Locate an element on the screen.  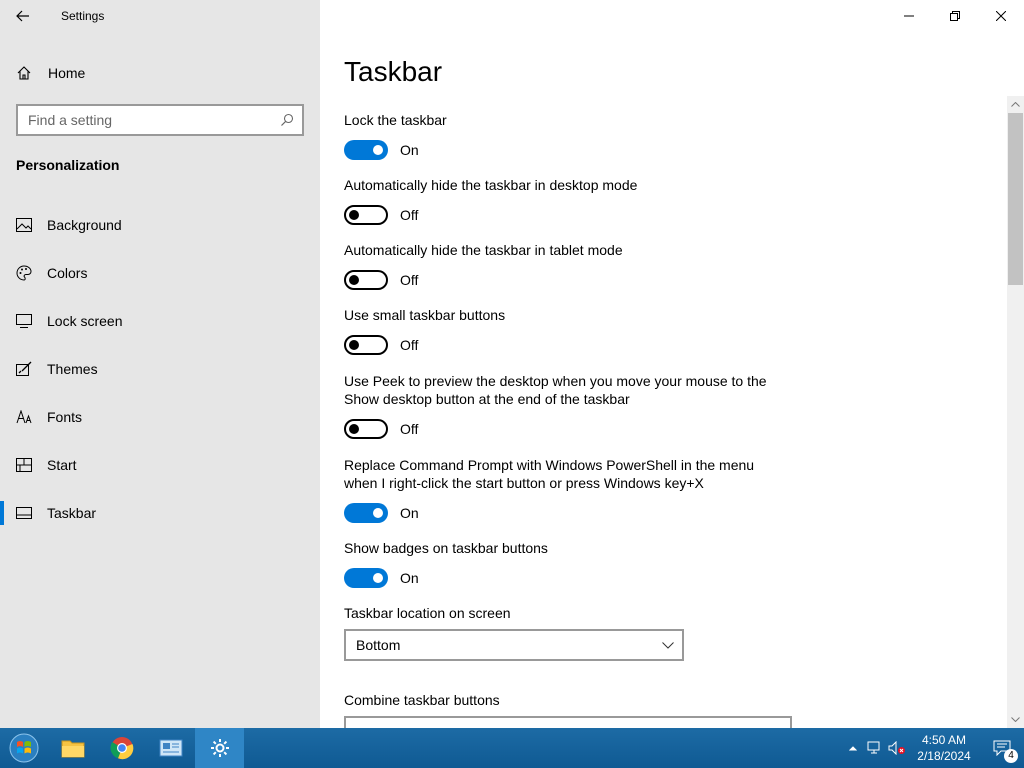
clock-date: 2/18/2024 is located at coordinates (944, 756).